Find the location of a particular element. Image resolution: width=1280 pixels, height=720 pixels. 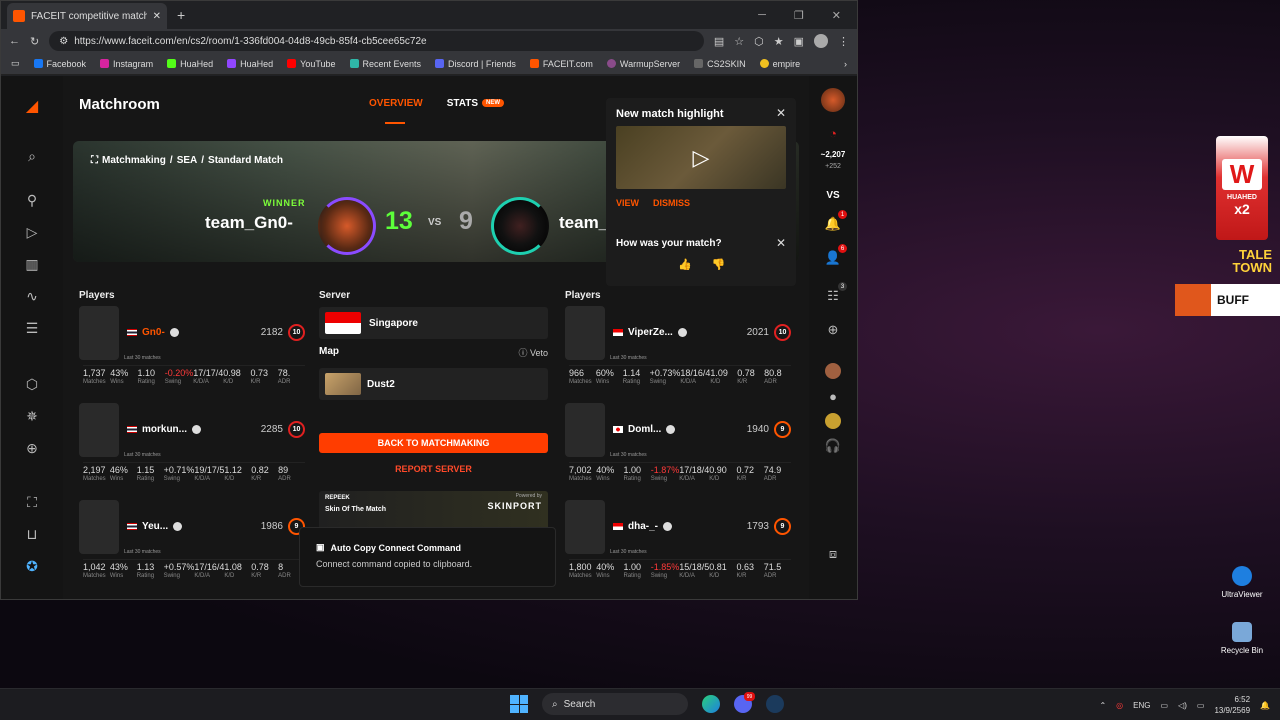

report-server-link: REPORT SERVER is located at coordinates (433, 469).